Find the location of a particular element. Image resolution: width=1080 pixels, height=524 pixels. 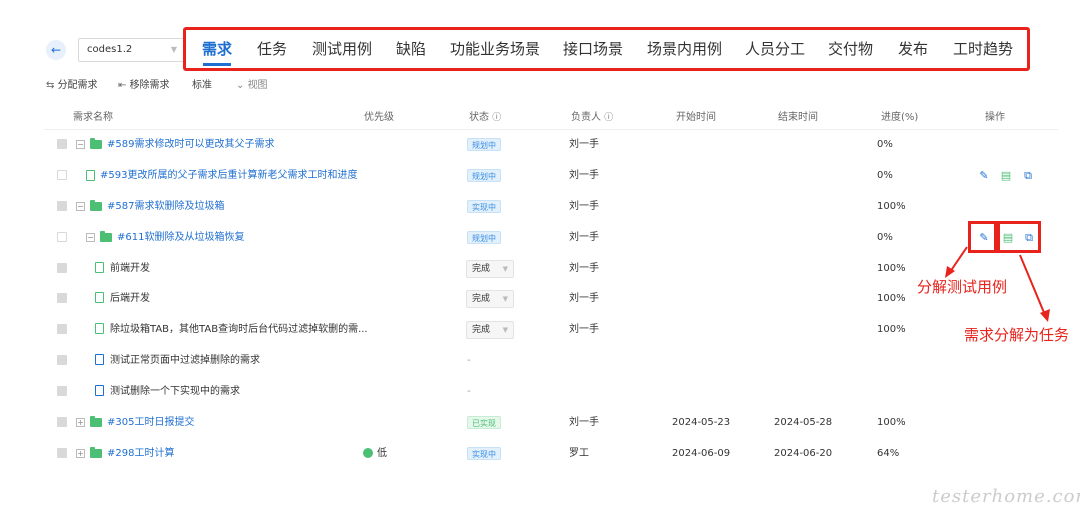

column-header-owner: 负责人 ⓘ is located at coordinates (592, 115).